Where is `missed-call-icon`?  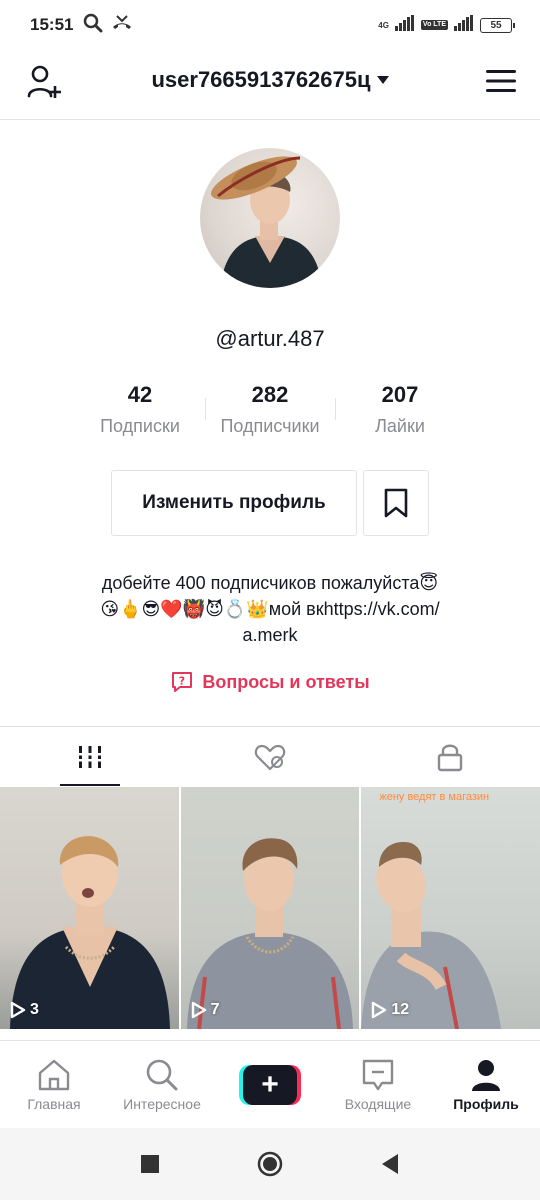
missed-call-icon is located at coordinates (122, 25).